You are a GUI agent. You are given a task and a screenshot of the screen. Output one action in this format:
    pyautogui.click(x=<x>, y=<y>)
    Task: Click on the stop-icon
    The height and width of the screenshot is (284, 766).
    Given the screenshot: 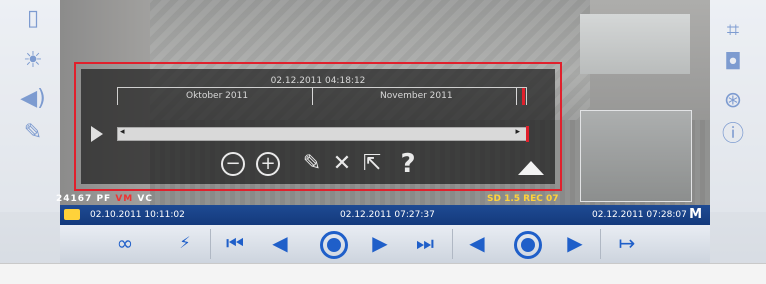 What is the action you would take?
    pyautogui.click(x=528, y=245)
    